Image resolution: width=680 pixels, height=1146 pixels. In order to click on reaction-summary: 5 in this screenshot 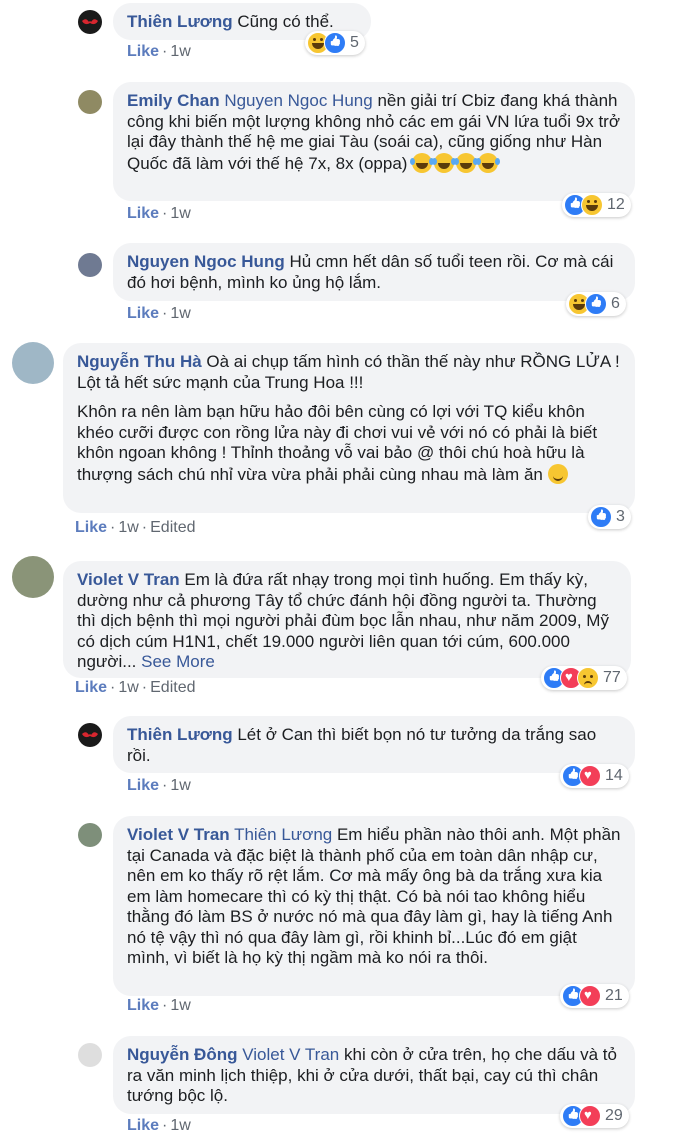, I will do `click(335, 43)`.